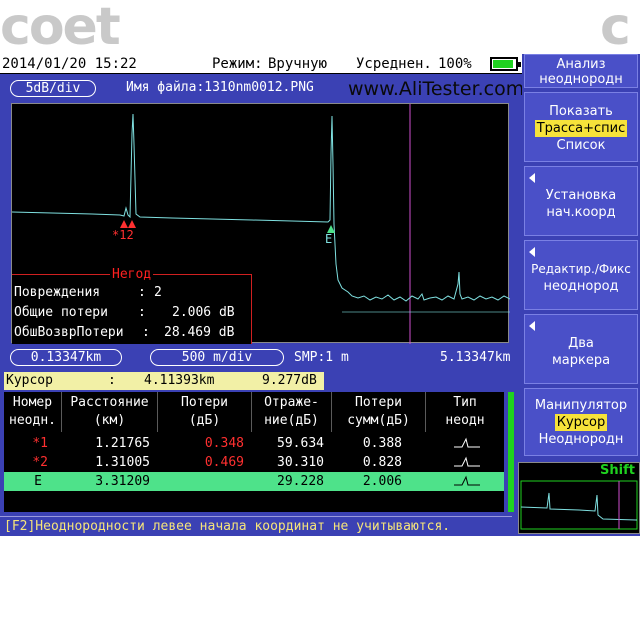  What do you see at coordinates (254, 443) in the screenshot?
I see `table-row: *1 1.21765 0.348 59.634 0.388` at bounding box center [254, 443].